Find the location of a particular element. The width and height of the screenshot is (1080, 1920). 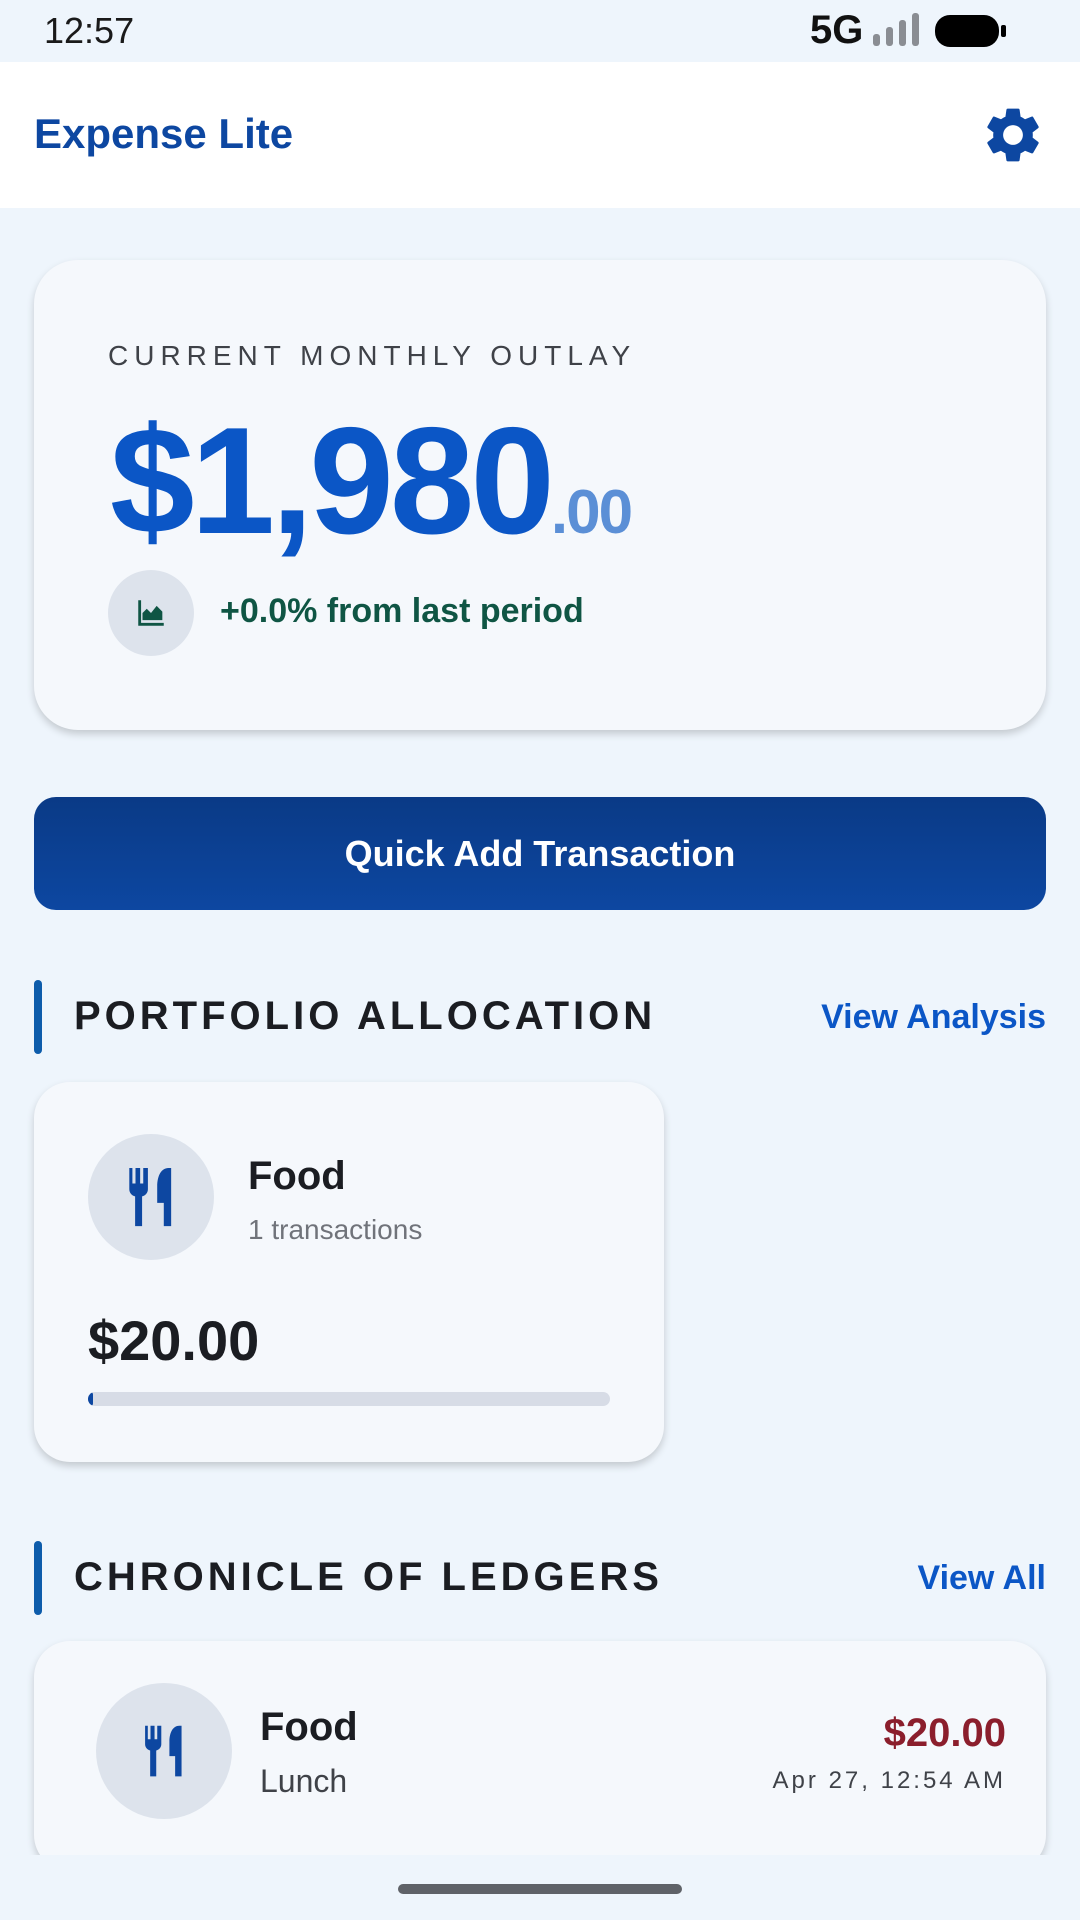

trend-badge is located at coordinates (151, 613).